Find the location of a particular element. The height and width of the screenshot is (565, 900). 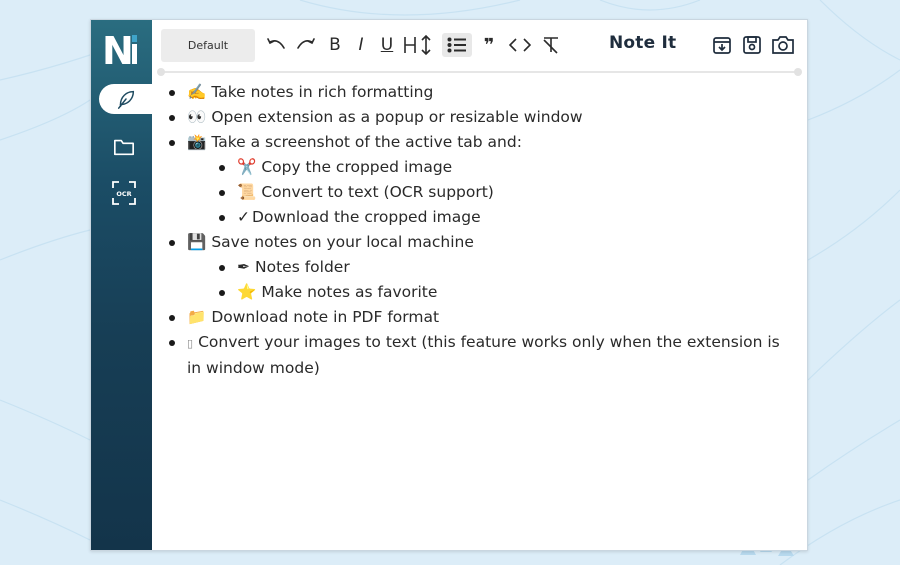

list-item-text: Download note in PDF format is located at coordinates (325, 317).